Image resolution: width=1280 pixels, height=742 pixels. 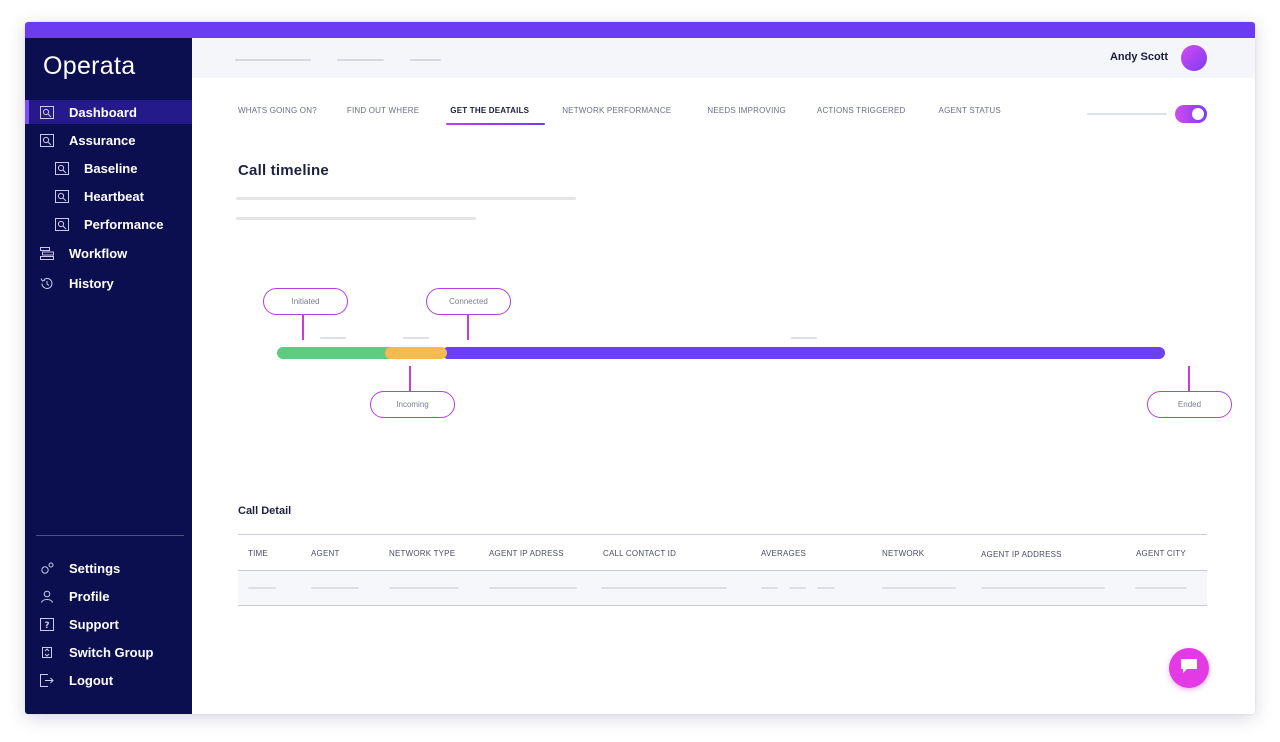 I want to click on initiated-event-pill: Initiated, so click(x=305, y=301).